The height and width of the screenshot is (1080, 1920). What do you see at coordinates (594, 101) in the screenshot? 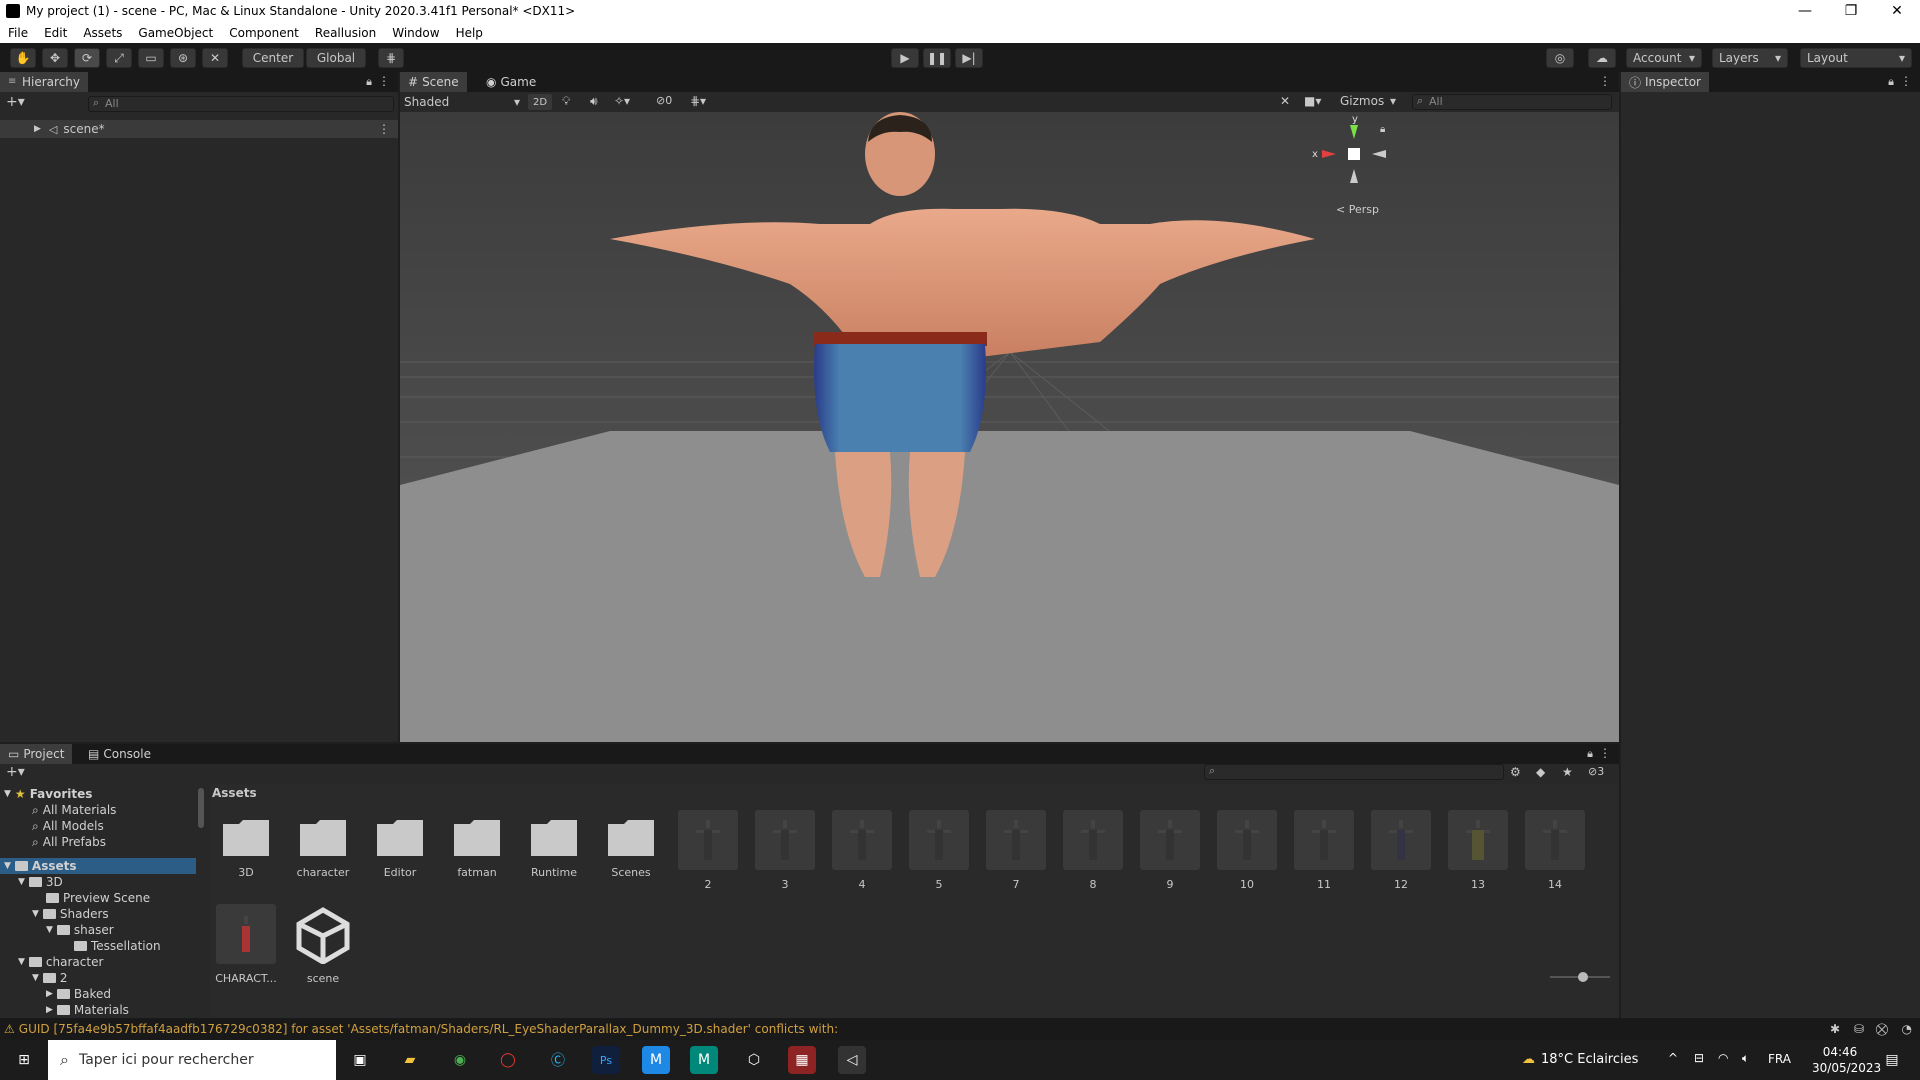
I see `audio-icon: 🔊︎` at bounding box center [594, 101].